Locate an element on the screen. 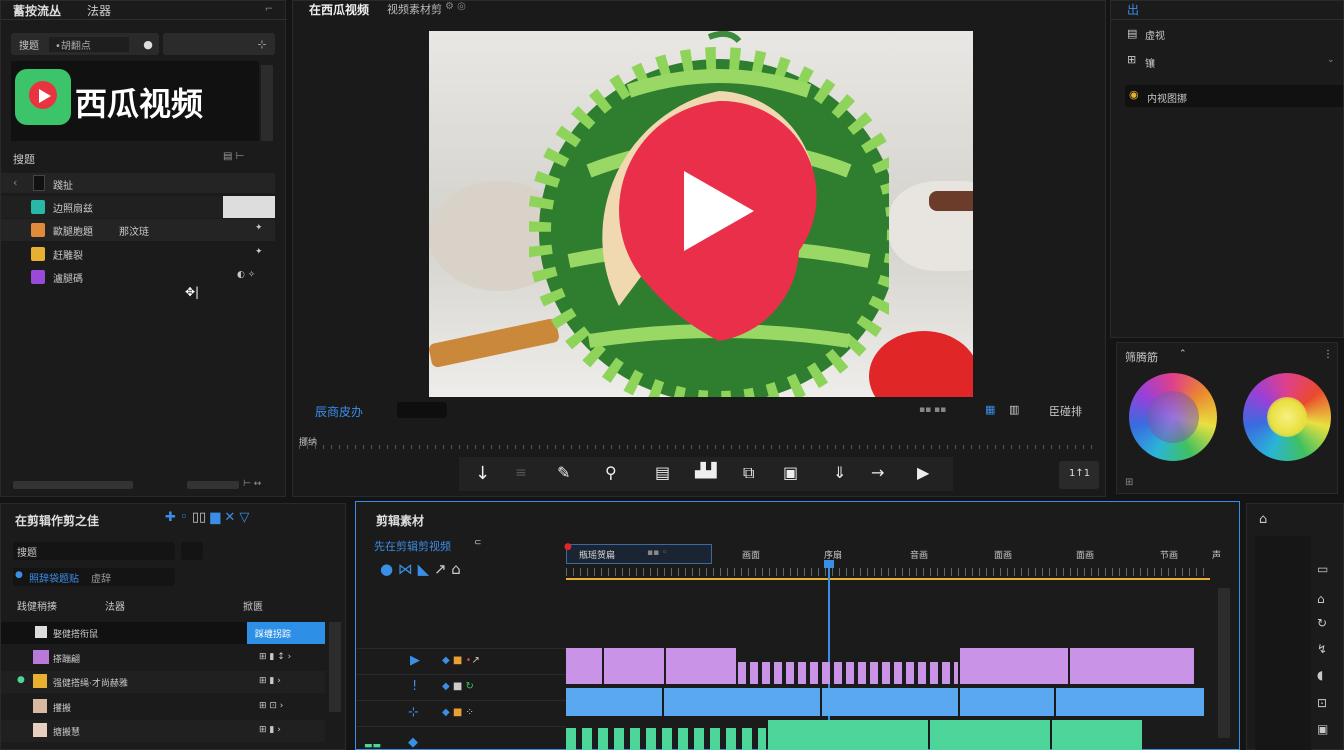 Image resolution: width=1344 pixels, height=750 pixels. track-controls: ◆ ■ •↗ is located at coordinates (461, 660).